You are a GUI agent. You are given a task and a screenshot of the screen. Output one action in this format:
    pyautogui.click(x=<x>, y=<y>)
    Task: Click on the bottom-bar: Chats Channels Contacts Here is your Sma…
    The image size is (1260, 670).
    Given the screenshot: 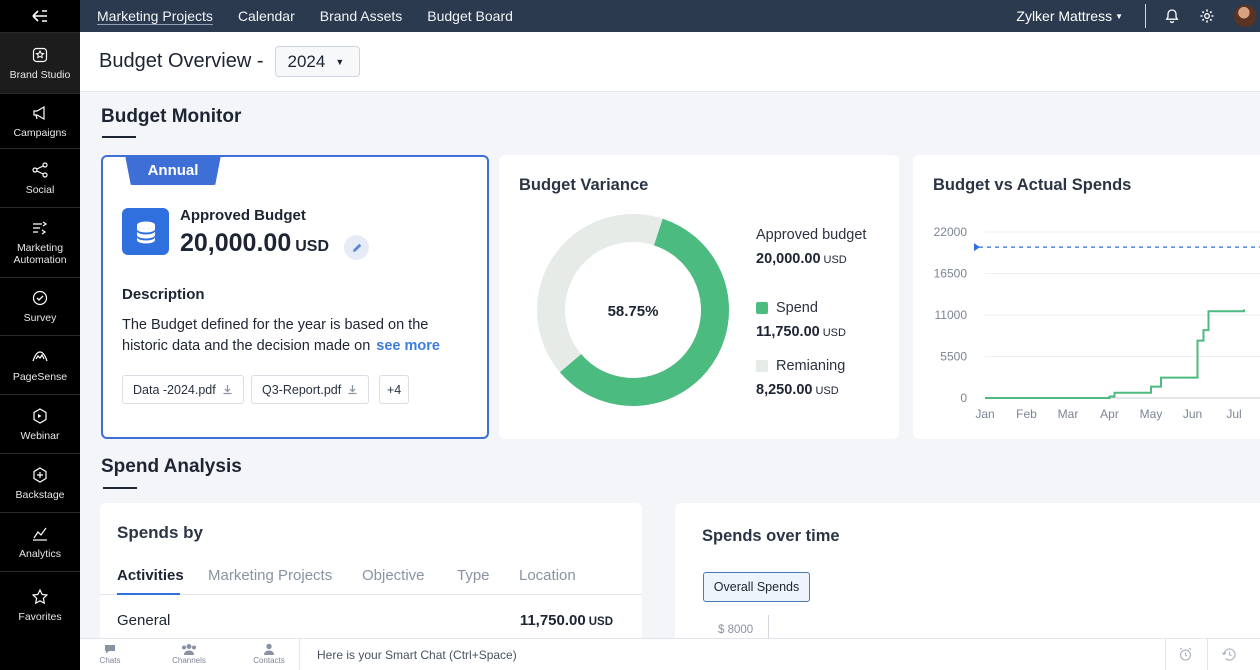 What is the action you would take?
    pyautogui.click(x=670, y=654)
    